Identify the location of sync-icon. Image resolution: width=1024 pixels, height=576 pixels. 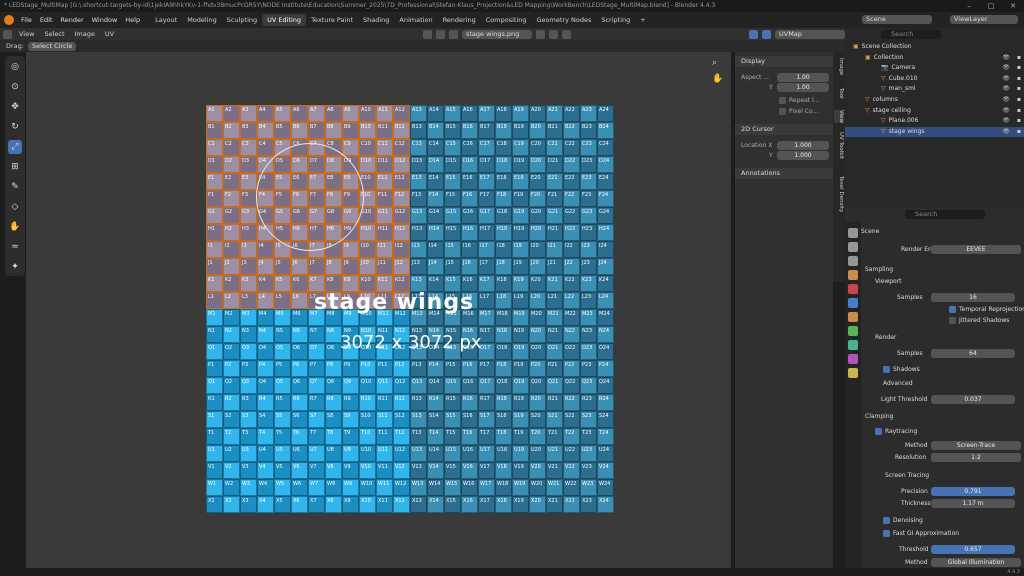
(440, 34).